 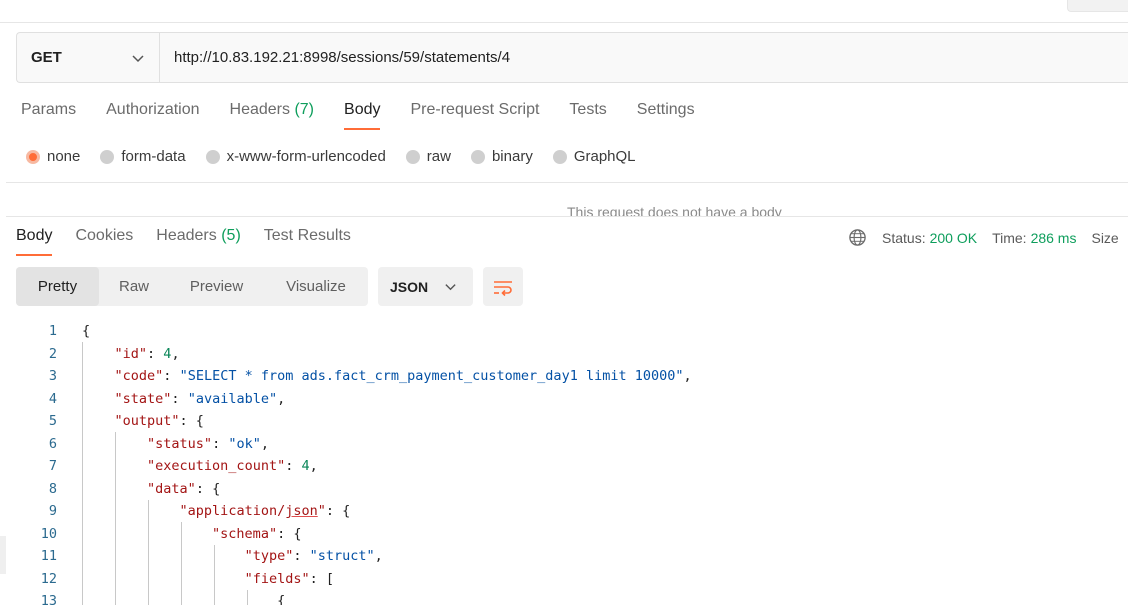 I want to click on wrap-lines-button, so click(x=503, y=286).